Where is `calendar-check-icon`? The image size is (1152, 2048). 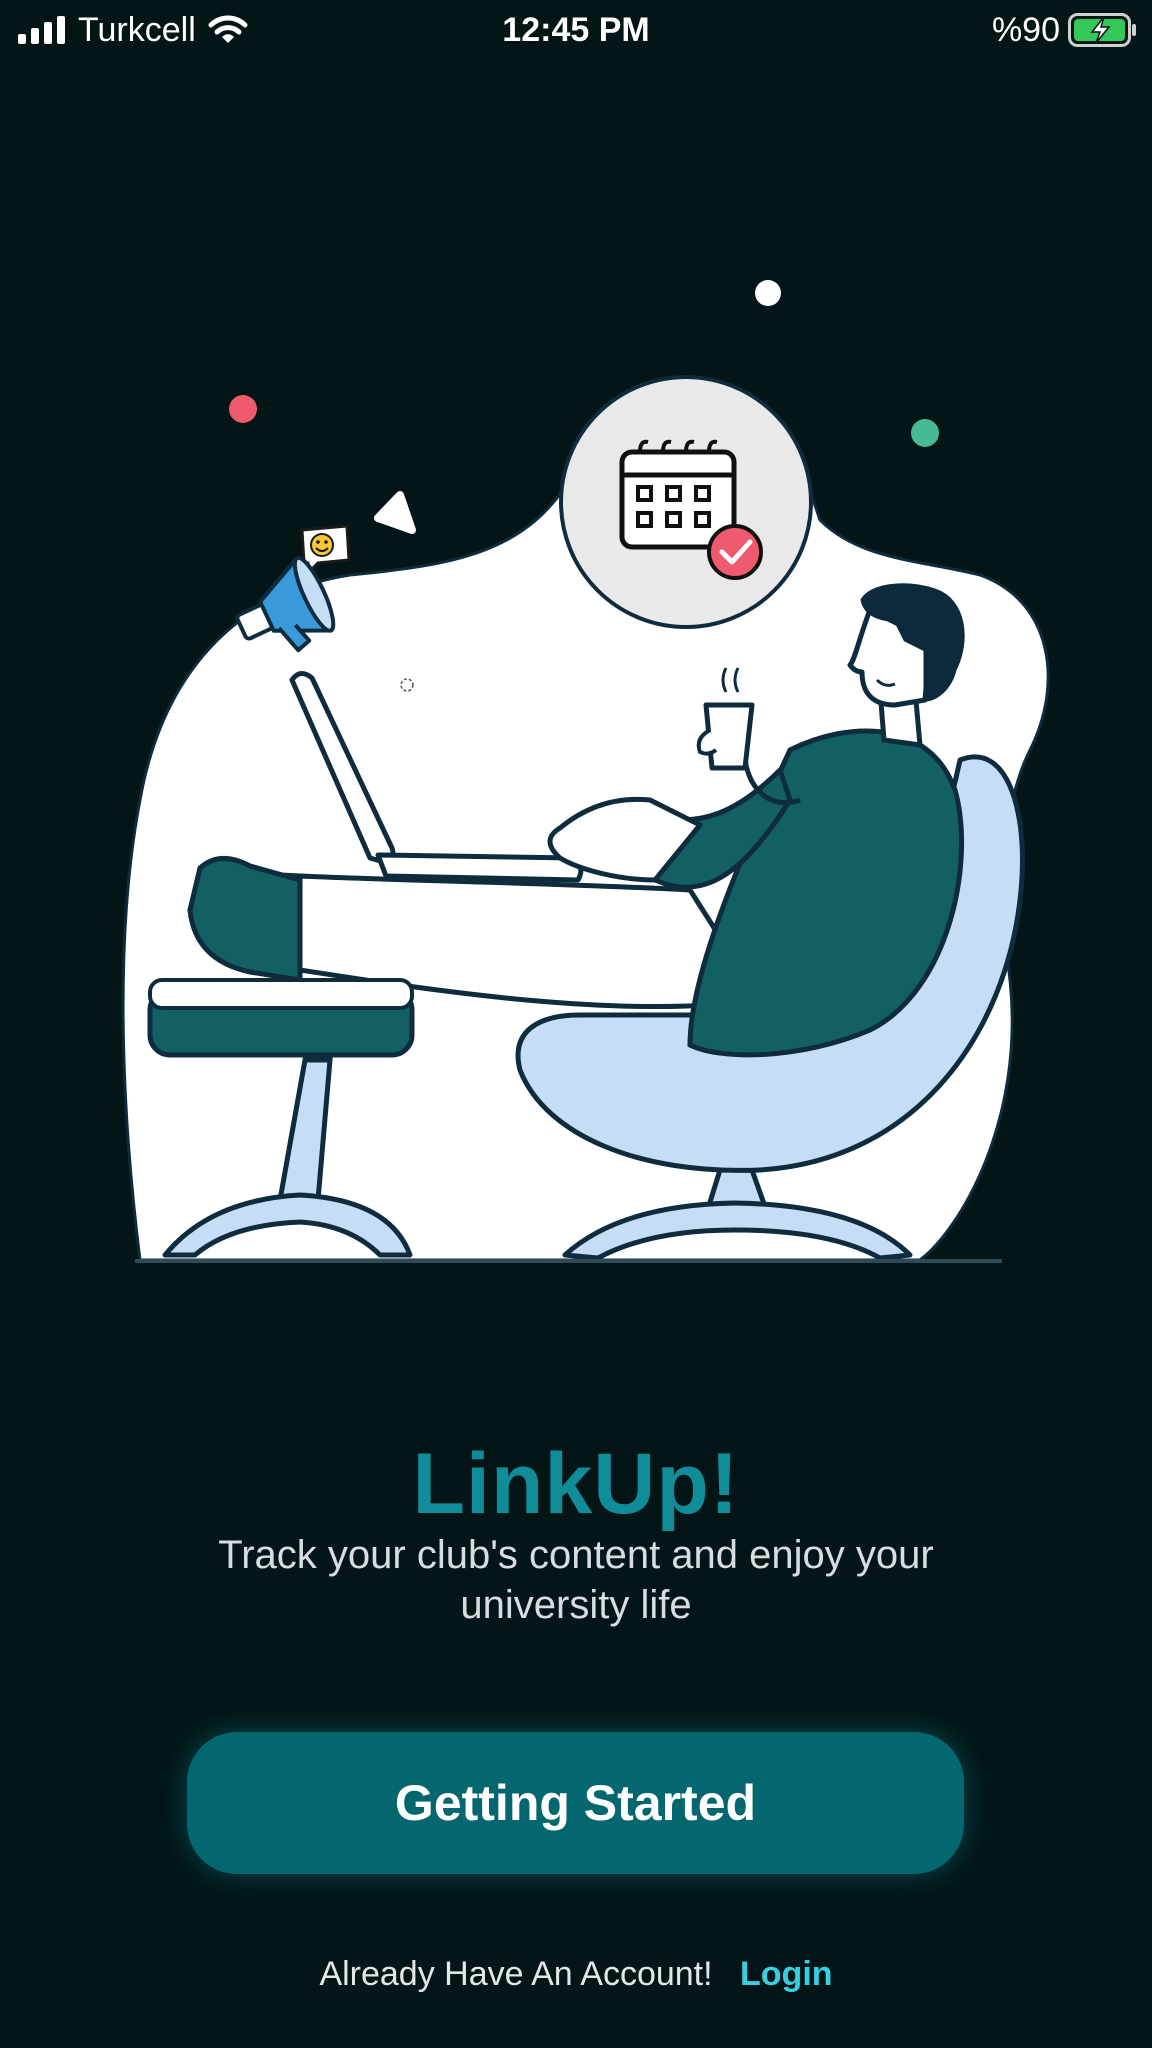 calendar-check-icon is located at coordinates (686, 502).